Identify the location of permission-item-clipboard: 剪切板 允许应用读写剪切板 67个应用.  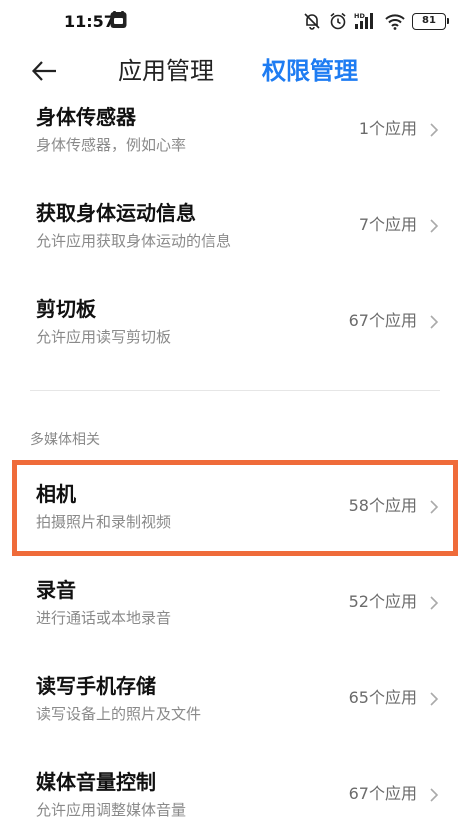
(235, 322).